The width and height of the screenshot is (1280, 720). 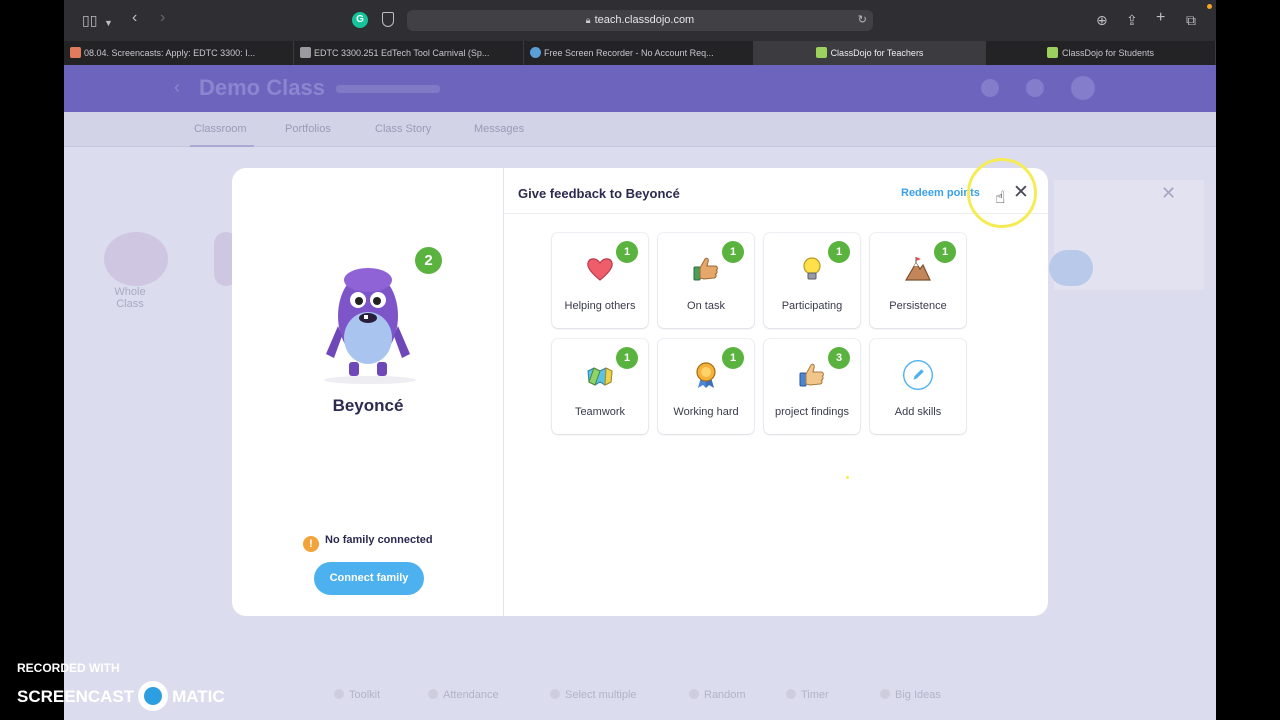 What do you see at coordinates (89, 20) in the screenshot?
I see `sidebar-toggle-icon: ▯▯` at bounding box center [89, 20].